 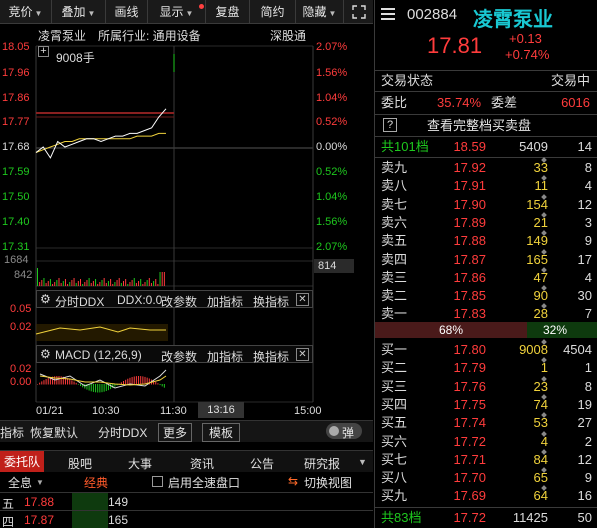 I want to click on level-label: 买八, so click(x=394, y=478).